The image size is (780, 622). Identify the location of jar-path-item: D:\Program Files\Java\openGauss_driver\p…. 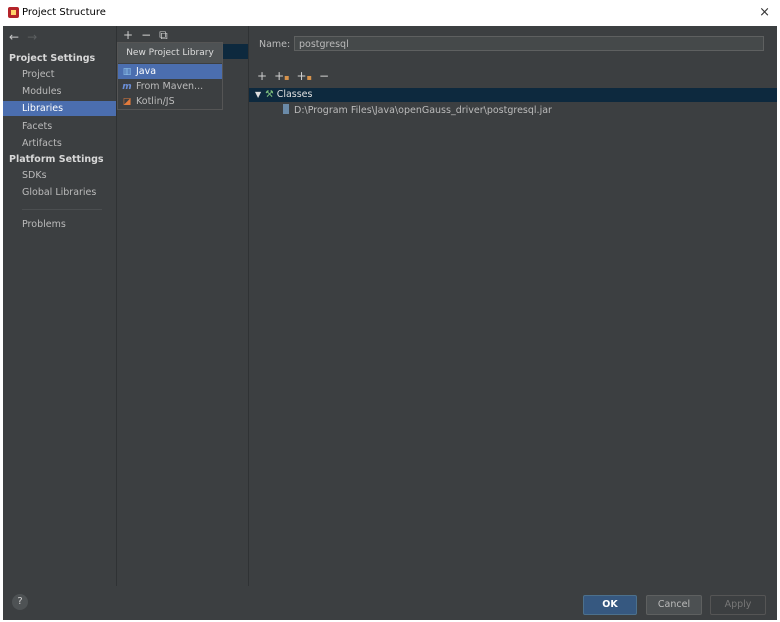
(417, 111).